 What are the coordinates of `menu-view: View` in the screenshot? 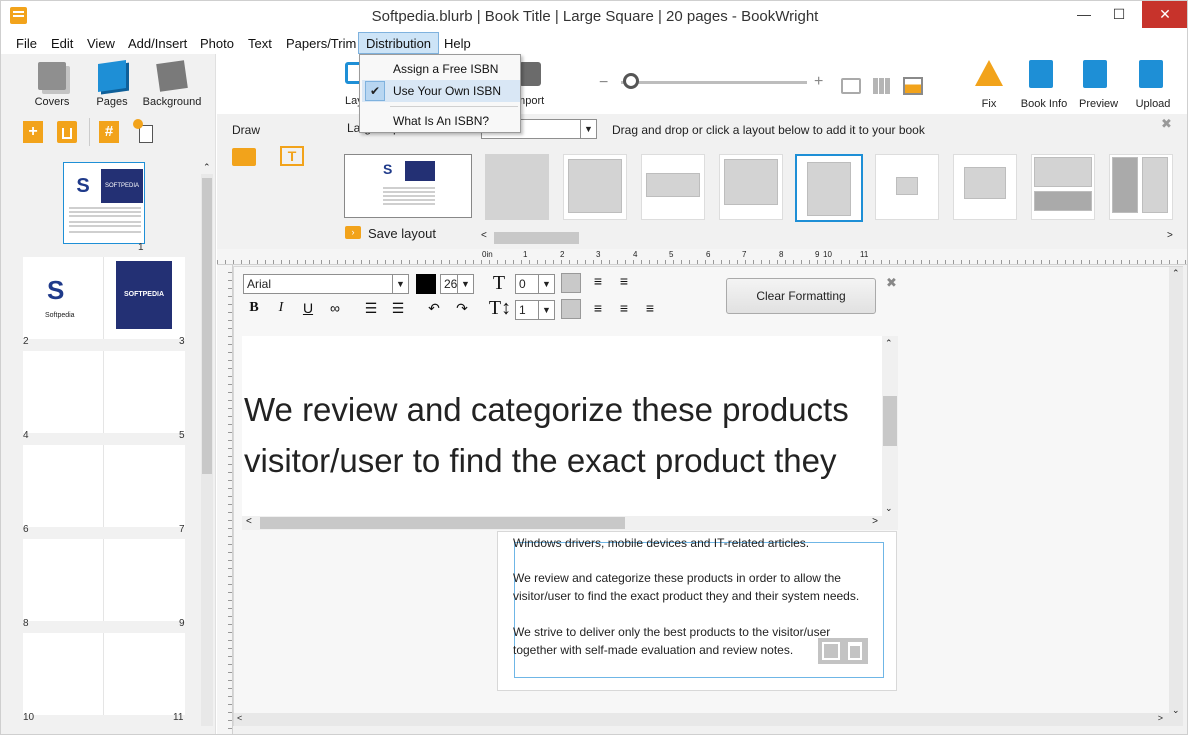 It's located at (101, 43).